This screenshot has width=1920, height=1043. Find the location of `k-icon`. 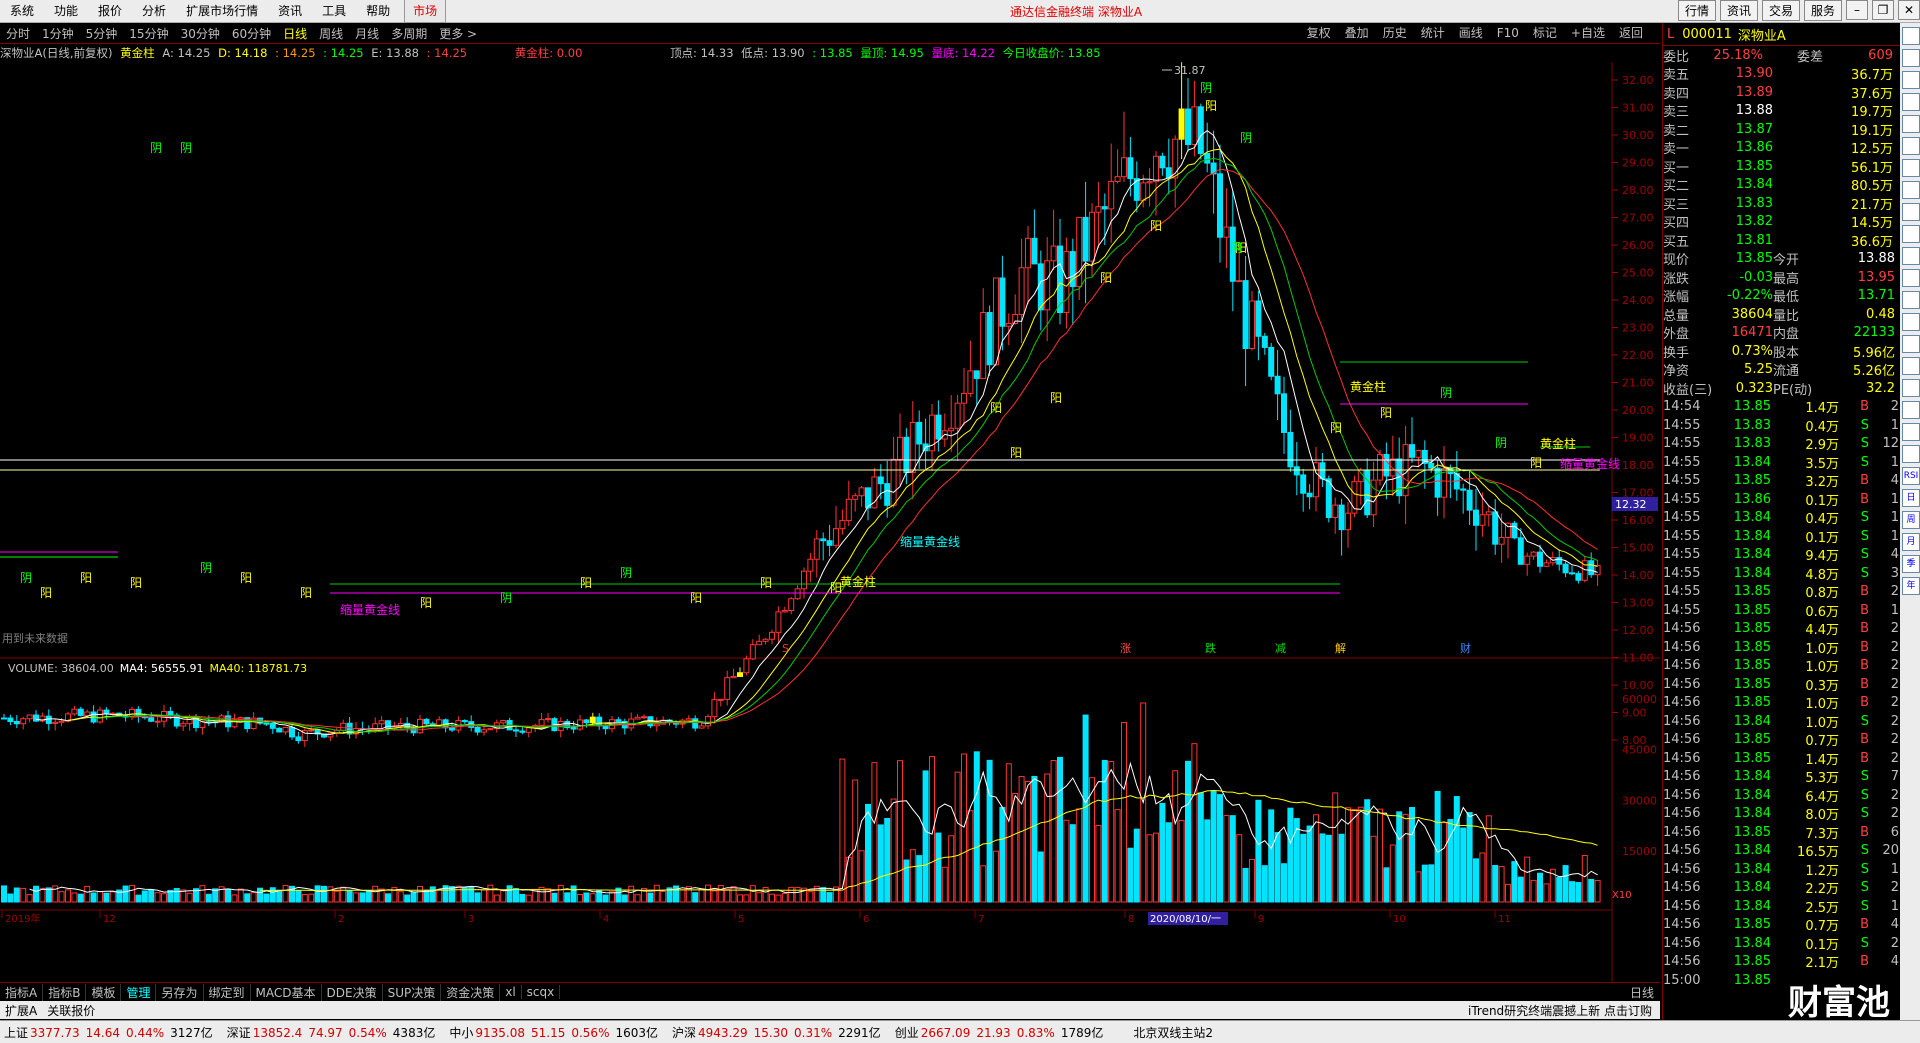

k-icon is located at coordinates (1911, 146).